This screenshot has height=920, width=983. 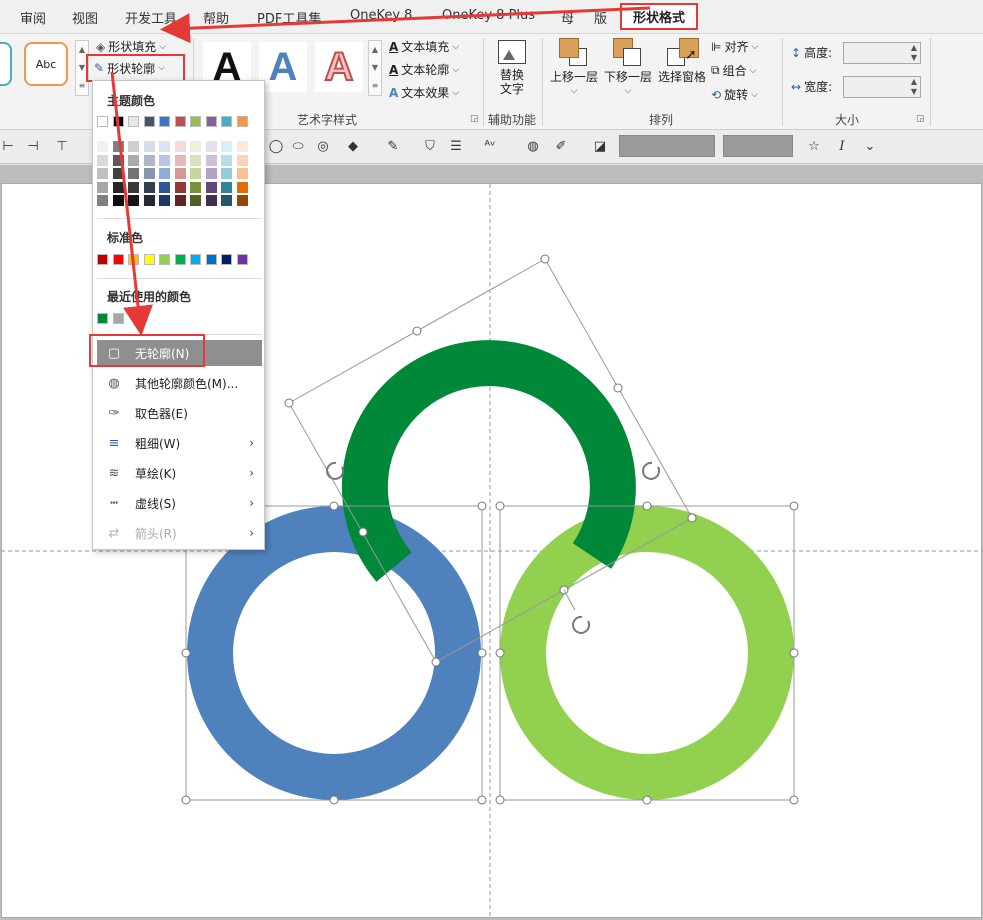 I want to click on arrows-icon: ⇄, so click(x=114, y=533).